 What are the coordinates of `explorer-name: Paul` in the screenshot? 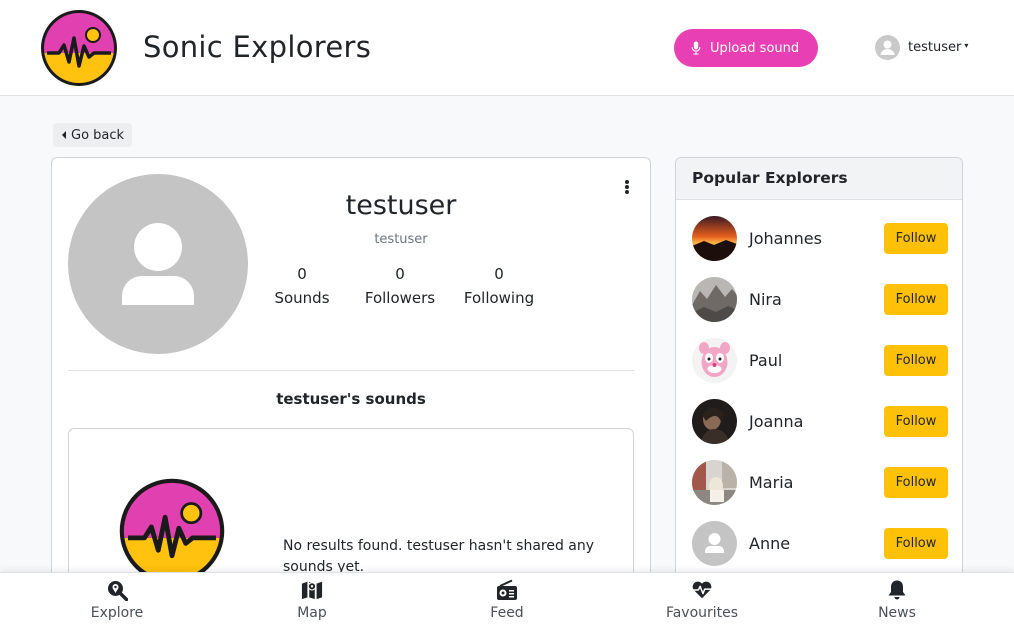 It's located at (816, 360).